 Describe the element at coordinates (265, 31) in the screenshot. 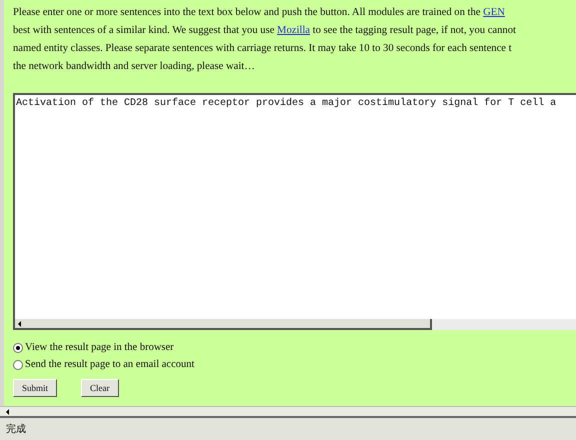

I see `instruction-text: best with sentences of a similar kind. We suggest that you use Mozilla to see the tagging result page, if not, you cannot` at that location.